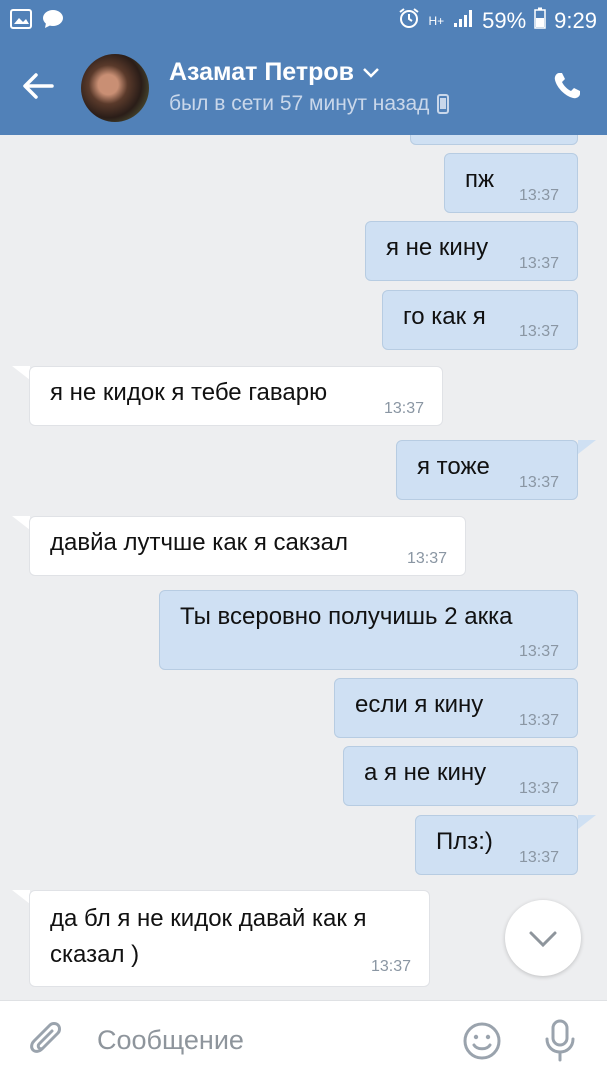 The image size is (607, 1081). I want to click on avatar, so click(115, 88).